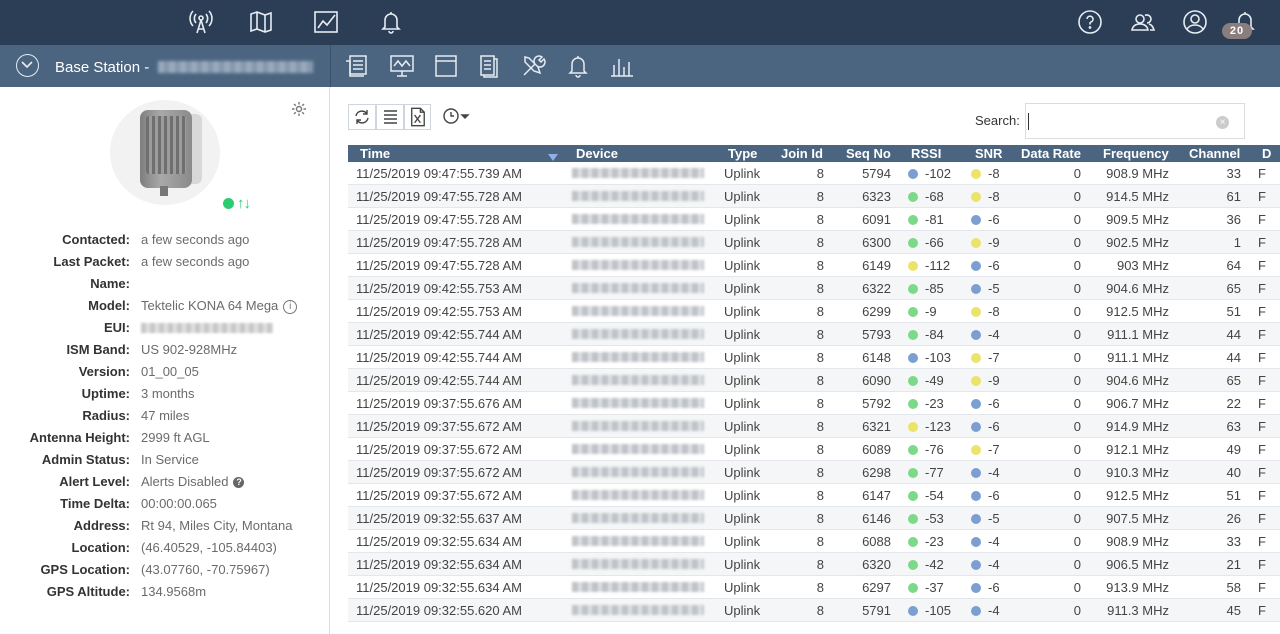 Image resolution: width=1280 pixels, height=634 pixels. What do you see at coordinates (597, 153) in the screenshot?
I see `column-header: Device` at bounding box center [597, 153].